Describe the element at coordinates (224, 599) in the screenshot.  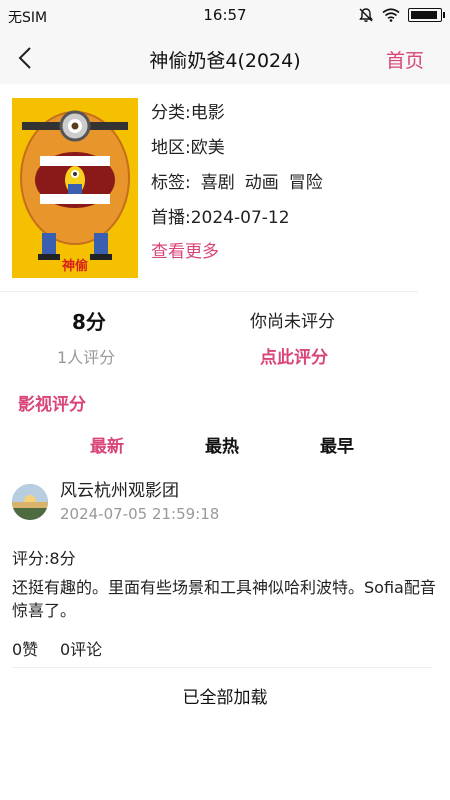
I see `review-text: 还挺有趣的。里面有些场景和工具神似哈利波特。Sofia配音惊喜了。` at that location.